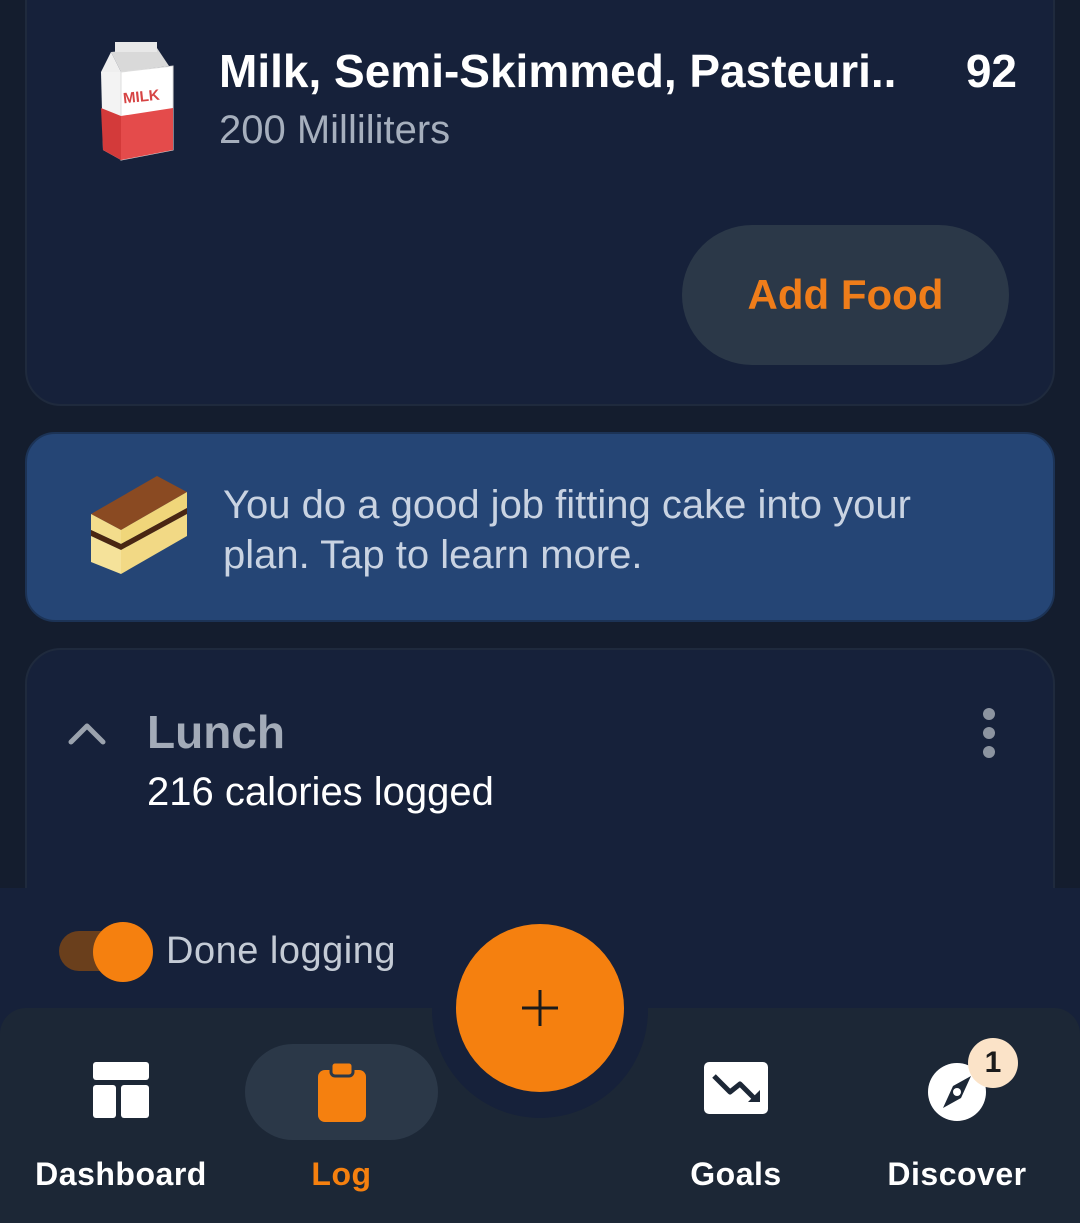 The width and height of the screenshot is (1080, 1223). What do you see at coordinates (281, 951) in the screenshot?
I see `done-logging-label: Done logging` at bounding box center [281, 951].